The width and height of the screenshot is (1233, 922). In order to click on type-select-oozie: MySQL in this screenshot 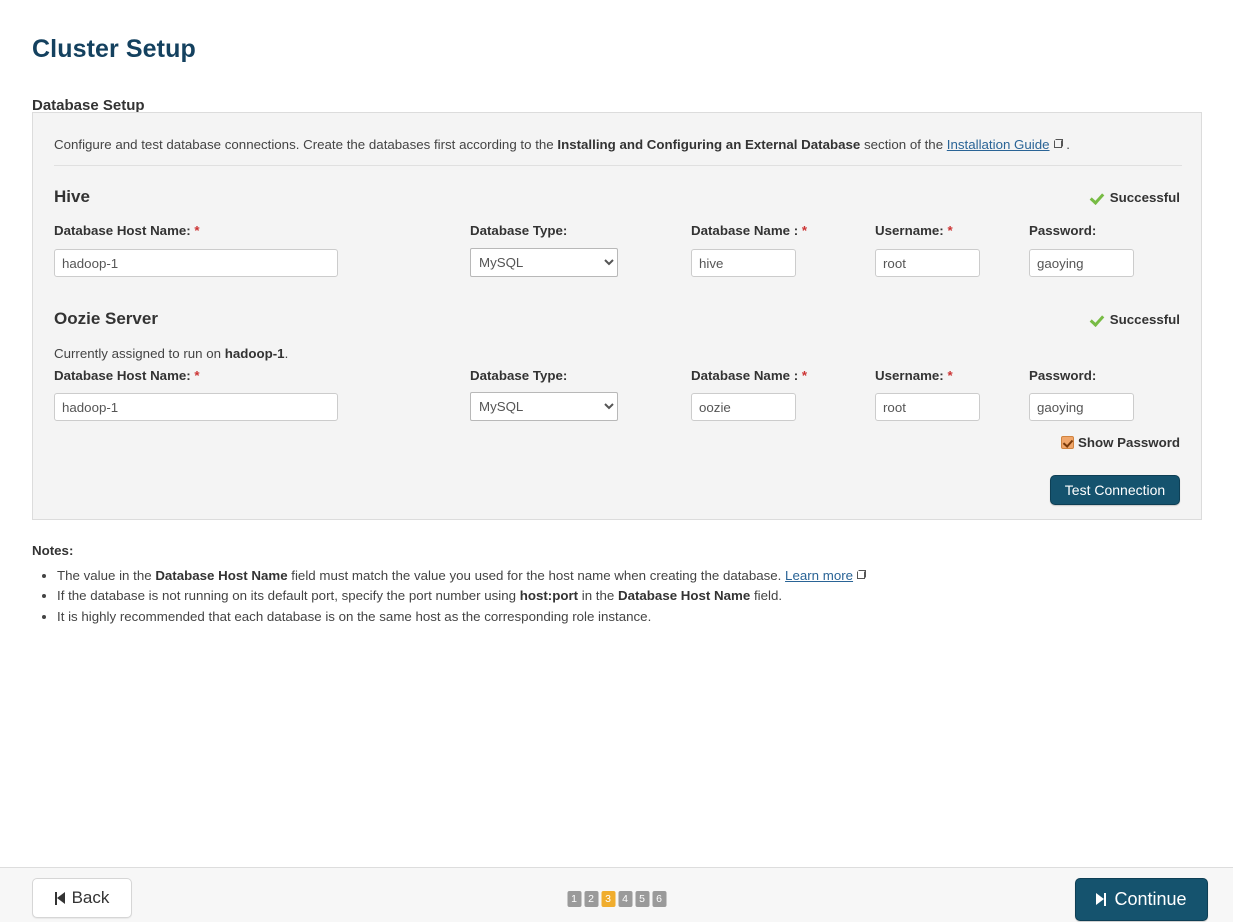, I will do `click(544, 406)`.